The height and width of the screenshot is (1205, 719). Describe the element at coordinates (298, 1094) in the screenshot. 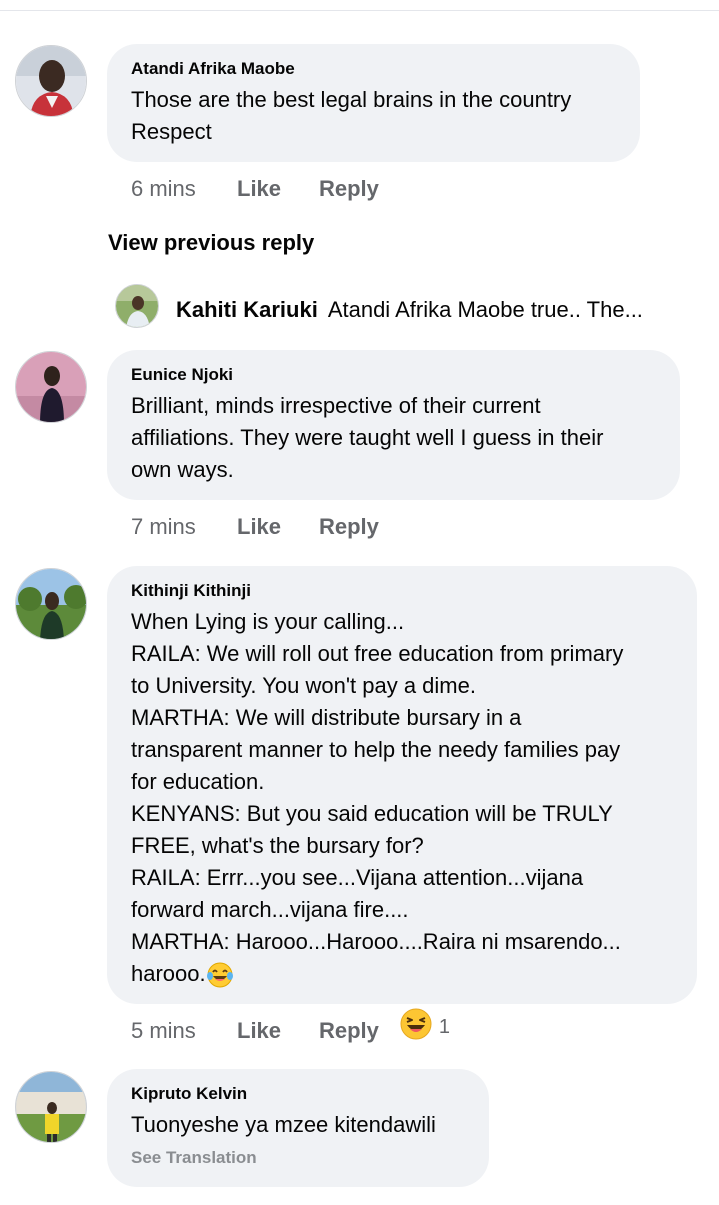

I see `comment-author: Kipruto Kelvin` at that location.